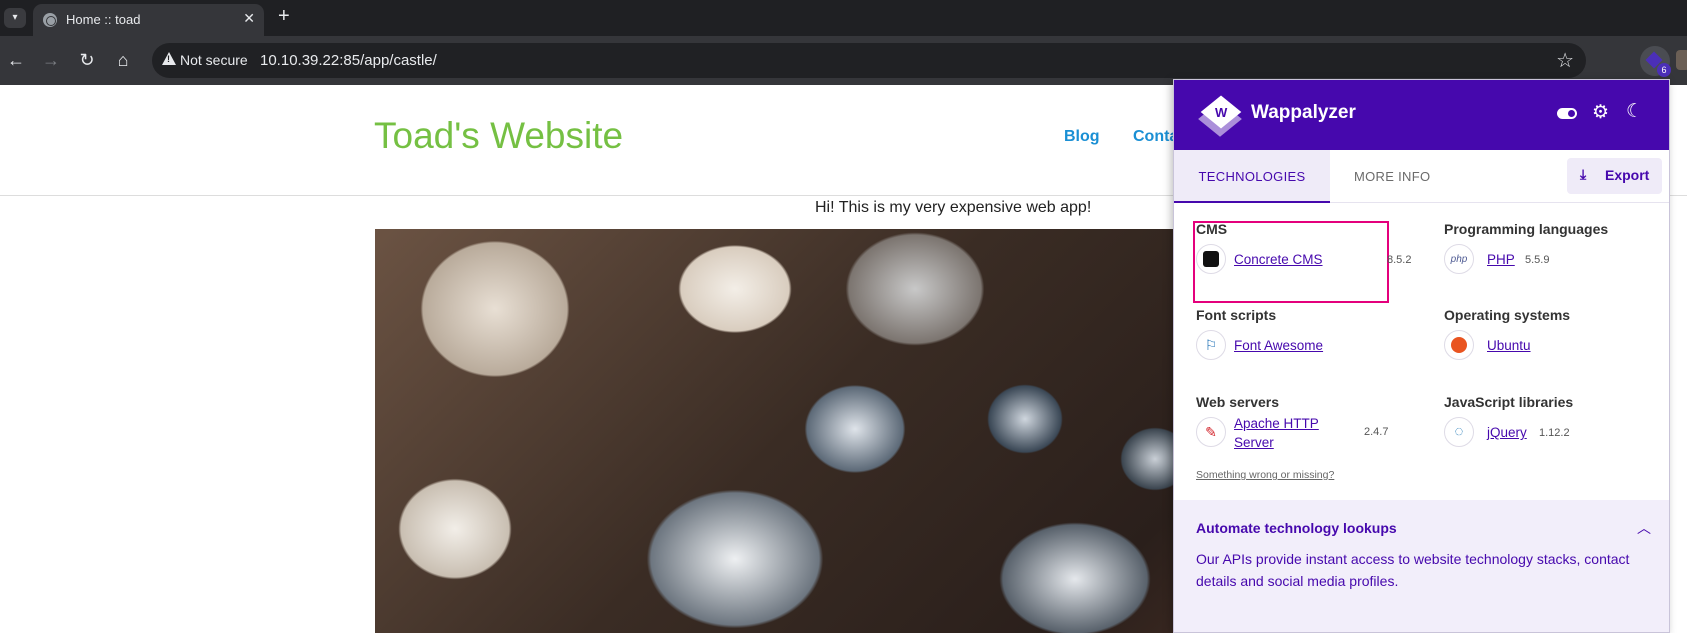  What do you see at coordinates (1238, 402) in the screenshot?
I see `category-title-web-servers: Web servers` at bounding box center [1238, 402].